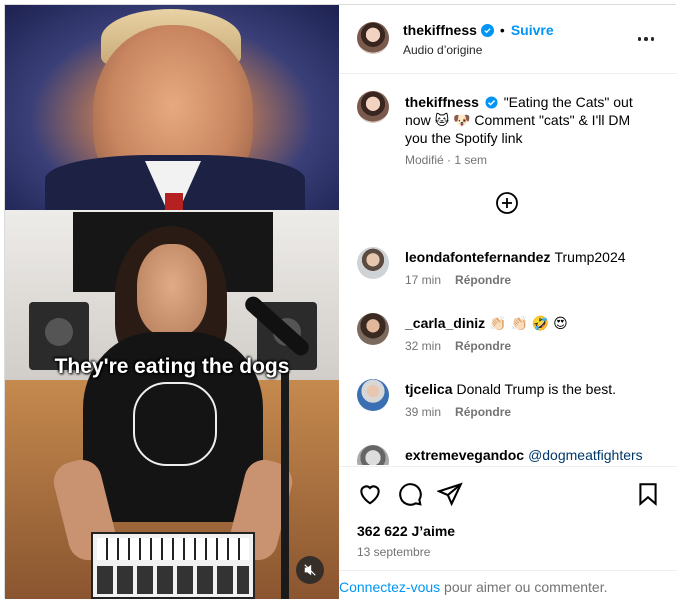  I want to click on login-link: Connectez-vous, so click(389, 587).